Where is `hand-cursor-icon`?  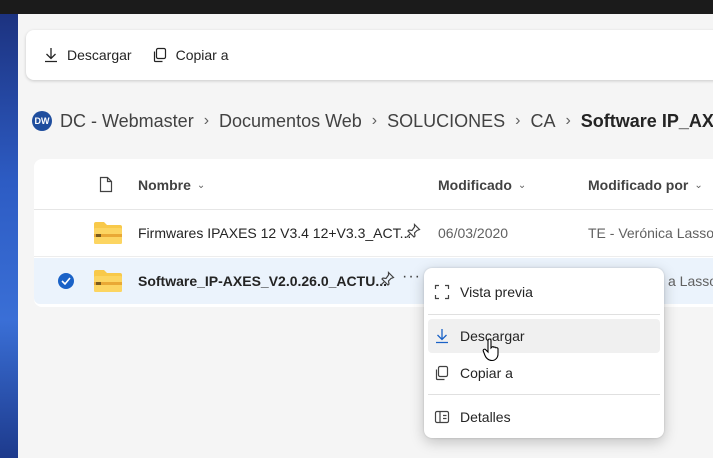 hand-cursor-icon is located at coordinates (490, 350).